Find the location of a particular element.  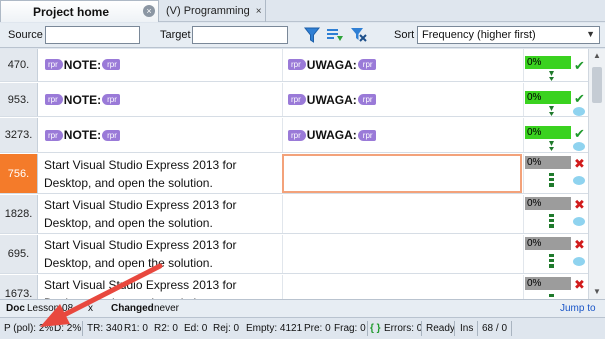

doc-value: Lesson 08 is located at coordinates (50, 308).